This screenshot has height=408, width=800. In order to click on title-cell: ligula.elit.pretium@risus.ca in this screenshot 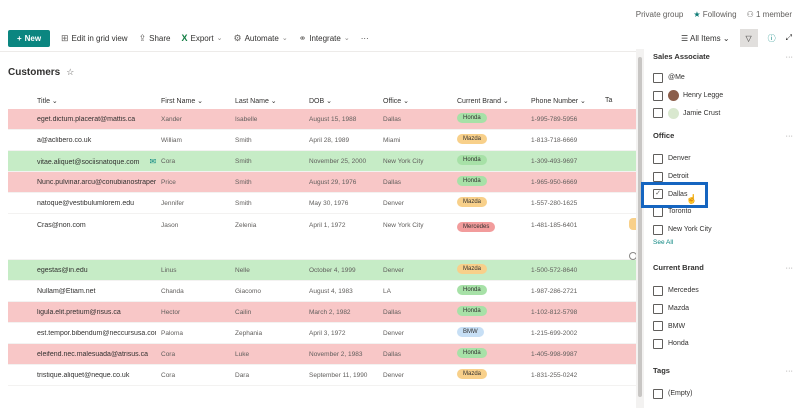, I will do `click(82, 312)`.